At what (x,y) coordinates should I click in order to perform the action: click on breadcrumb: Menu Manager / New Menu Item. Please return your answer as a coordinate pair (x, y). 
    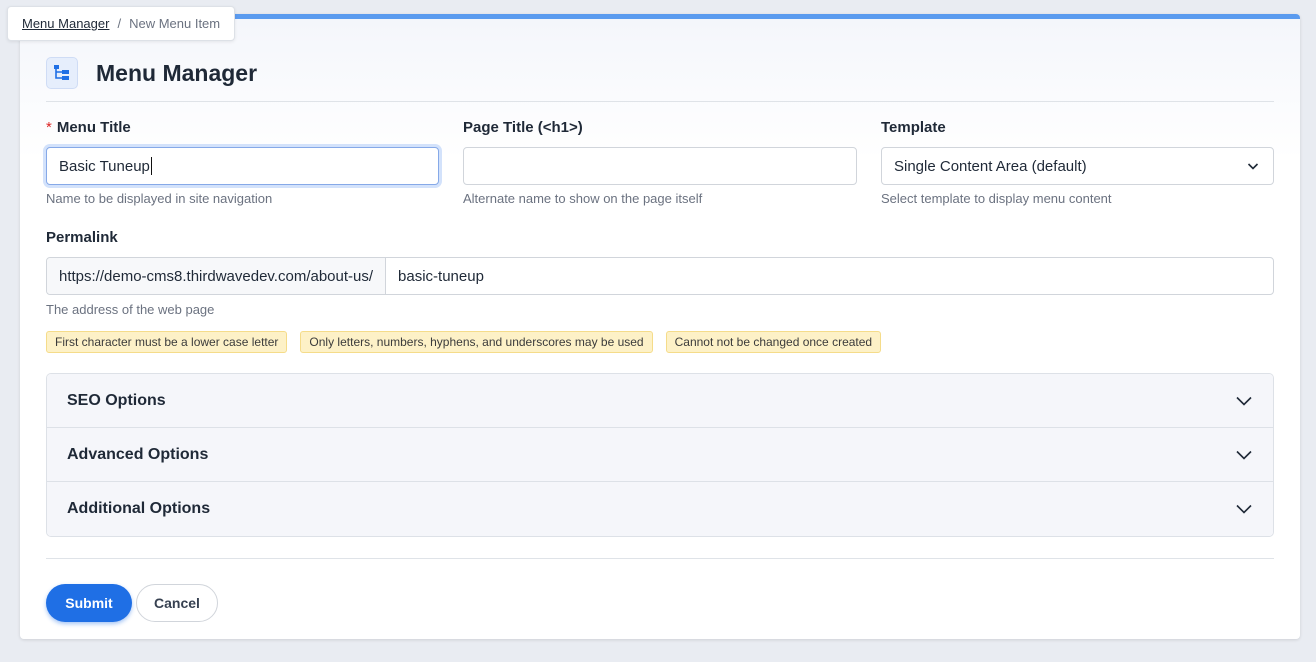
    Looking at the image, I should click on (121, 23).